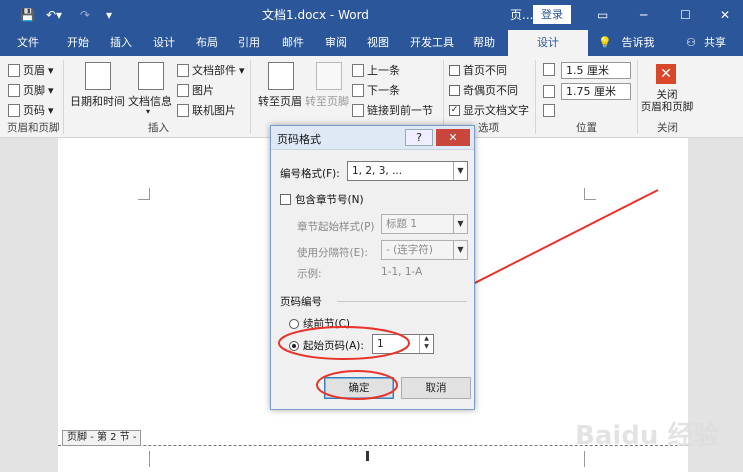  What do you see at coordinates (164, 43) in the screenshot?
I see `tab-design: 设计` at bounding box center [164, 43].